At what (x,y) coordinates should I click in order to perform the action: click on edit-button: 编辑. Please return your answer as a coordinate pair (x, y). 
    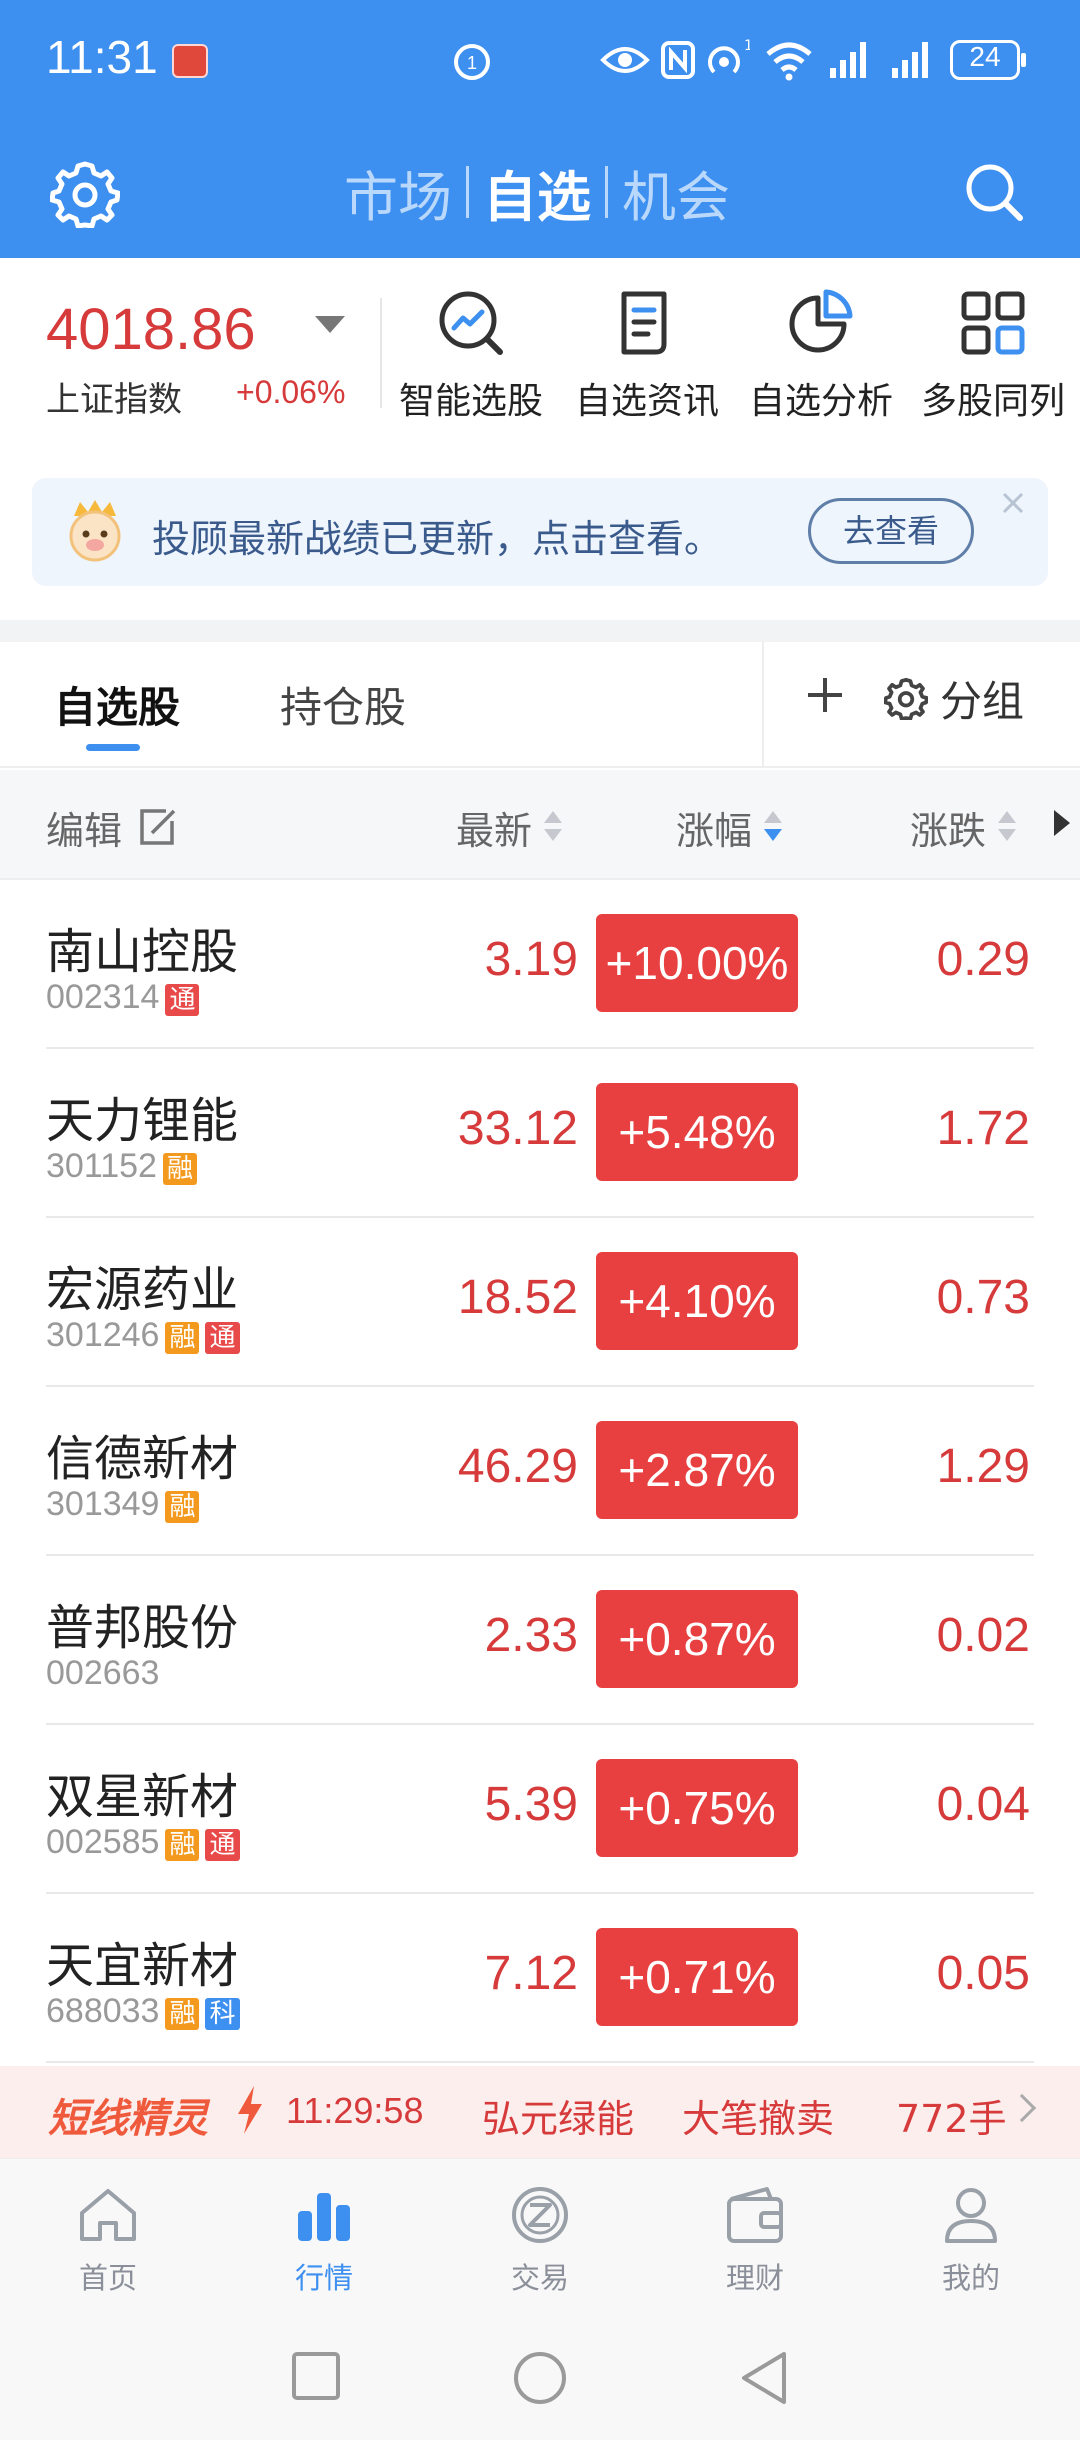
    Looking at the image, I should click on (112, 827).